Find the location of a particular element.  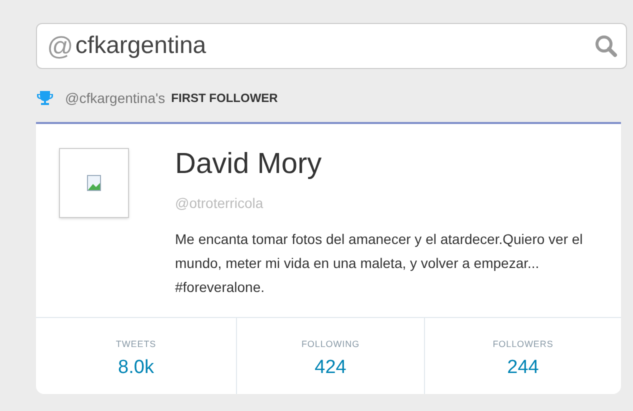

search-icon is located at coordinates (606, 46).